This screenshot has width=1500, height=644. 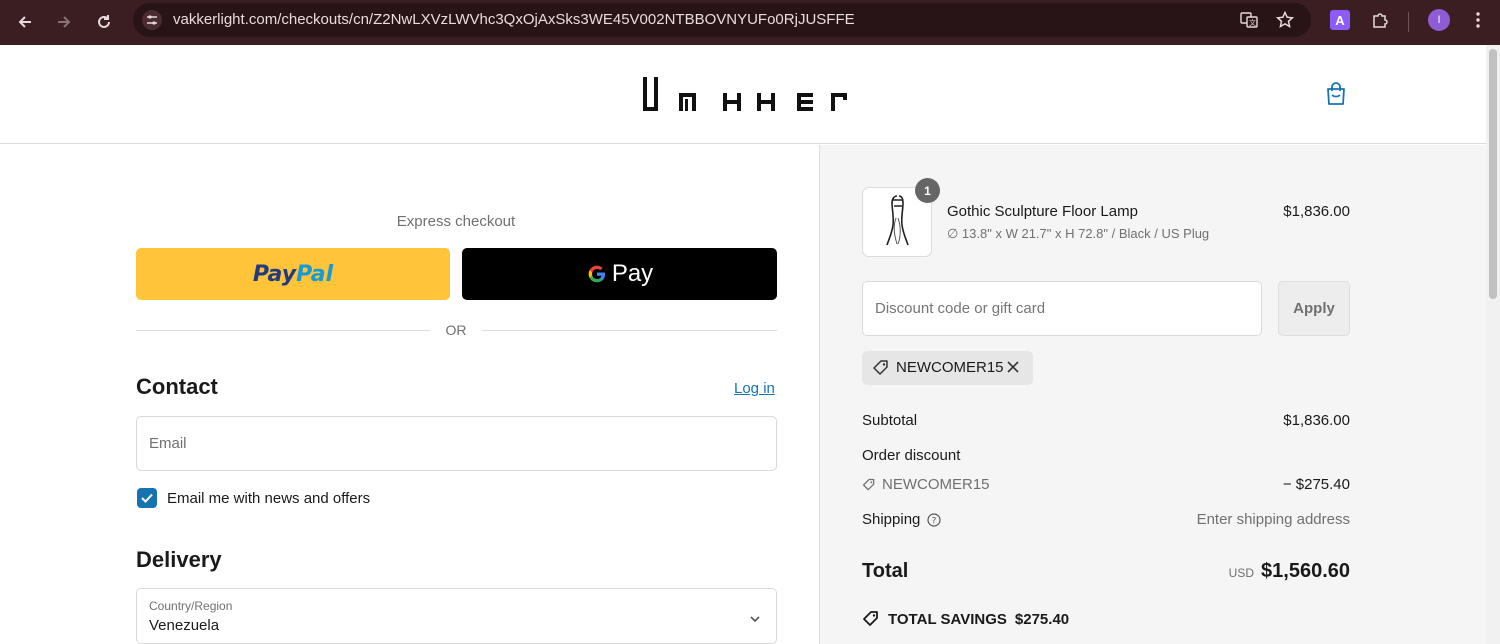 I want to click on order-discount-label: Order discount, so click(x=911, y=455).